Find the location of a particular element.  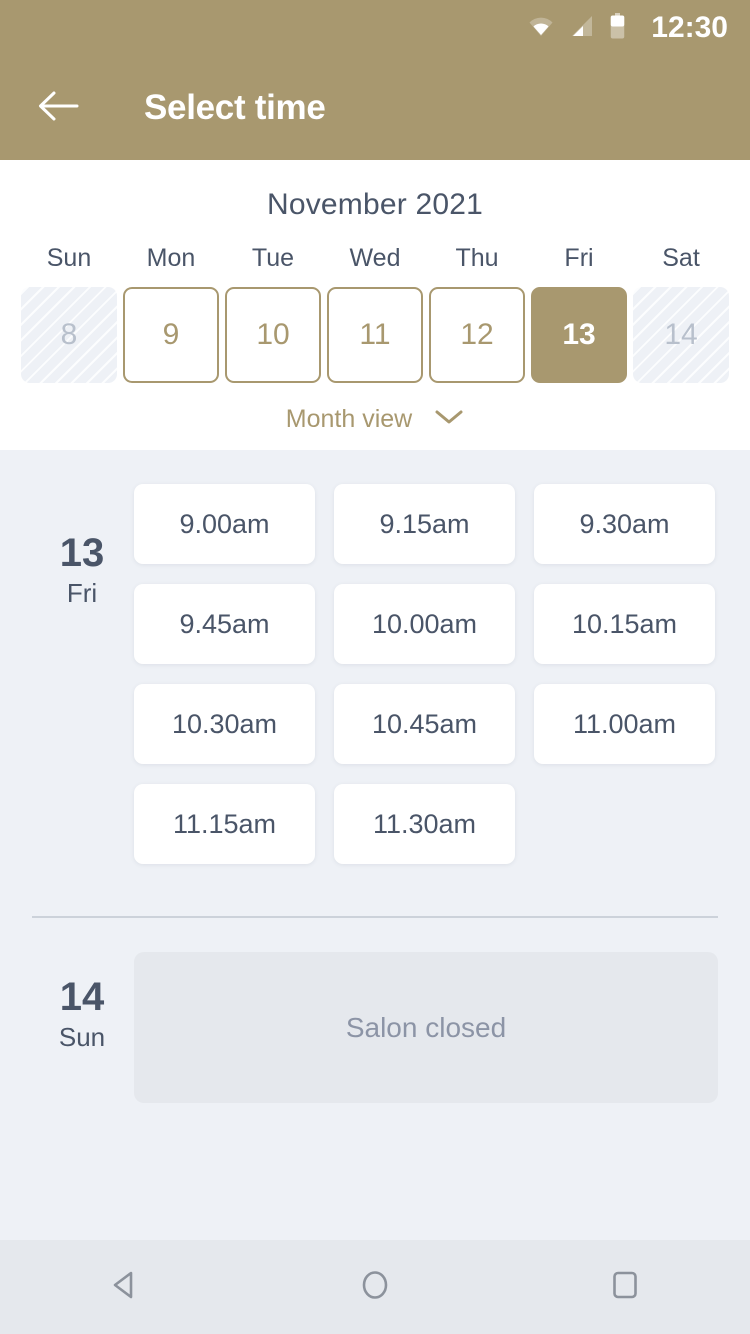

time-slot: 10.15am is located at coordinates (624, 624).